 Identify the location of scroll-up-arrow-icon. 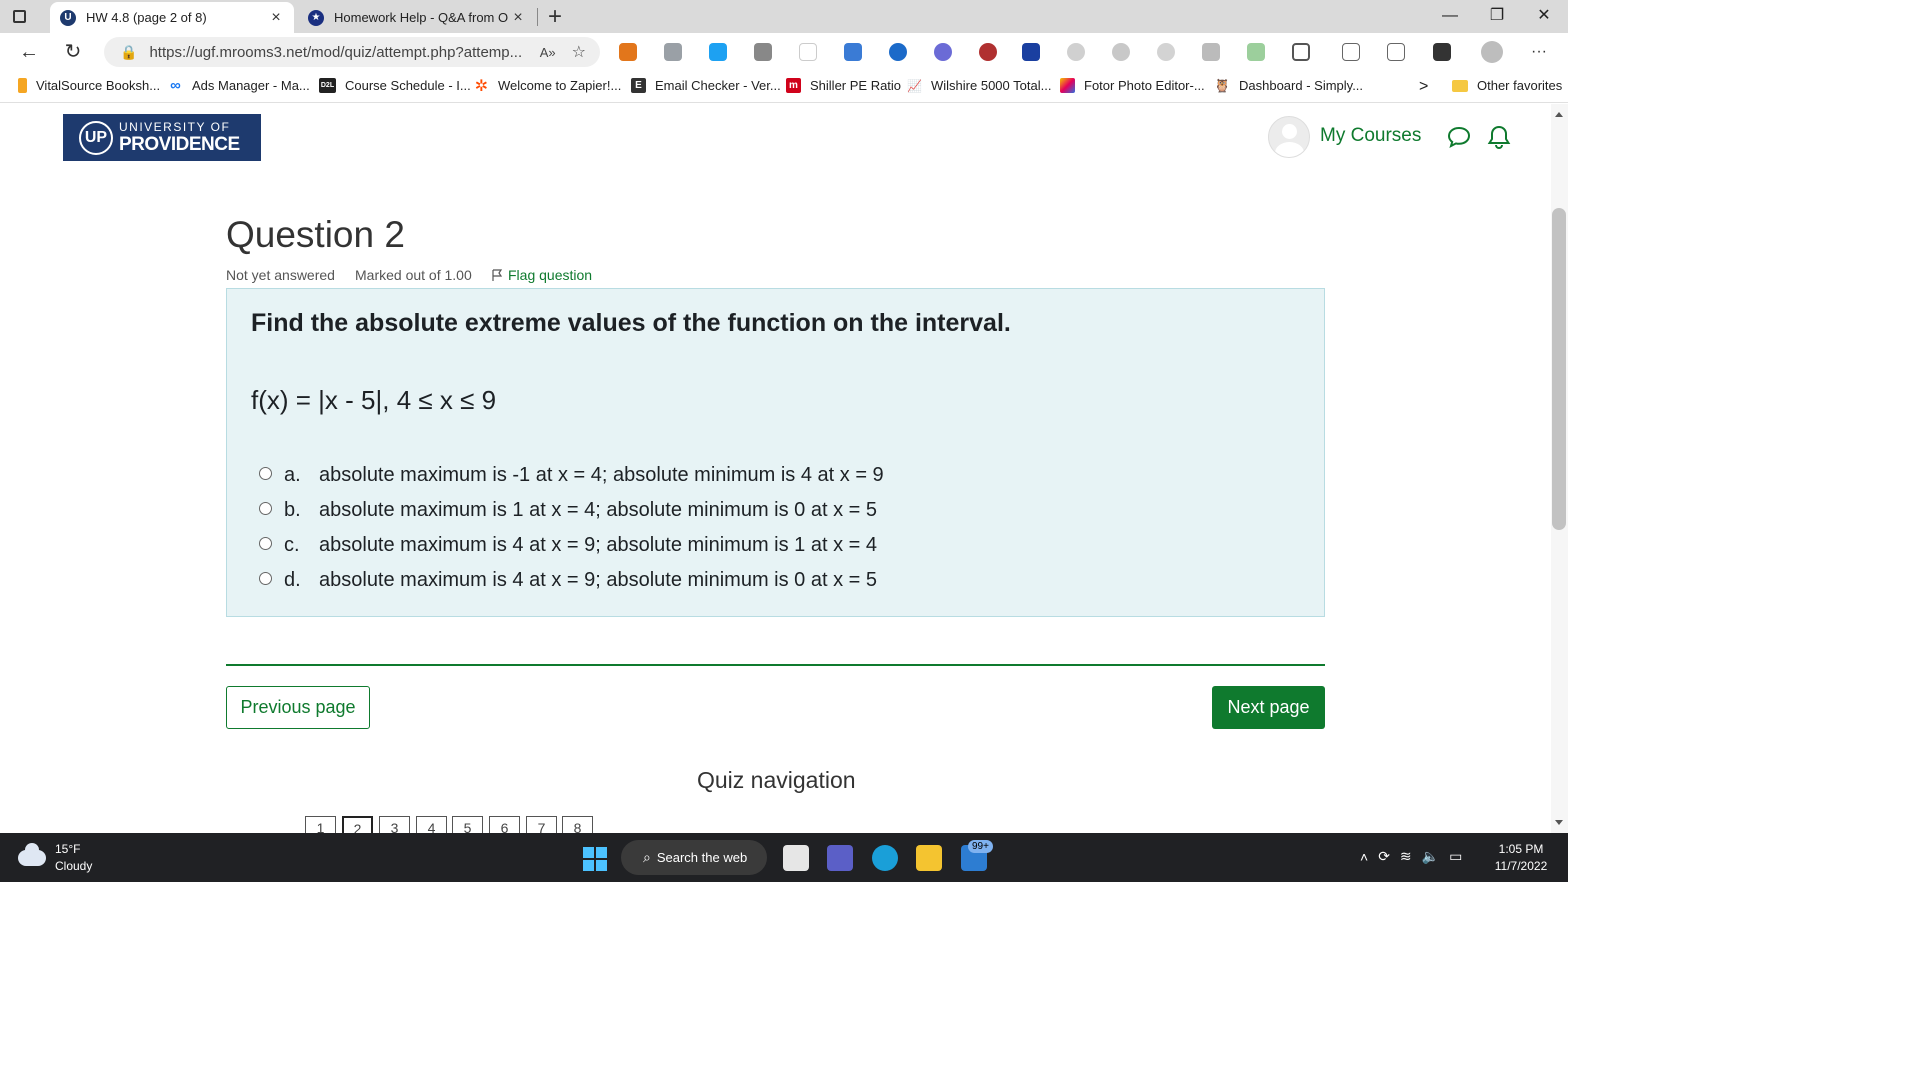
(1559, 114).